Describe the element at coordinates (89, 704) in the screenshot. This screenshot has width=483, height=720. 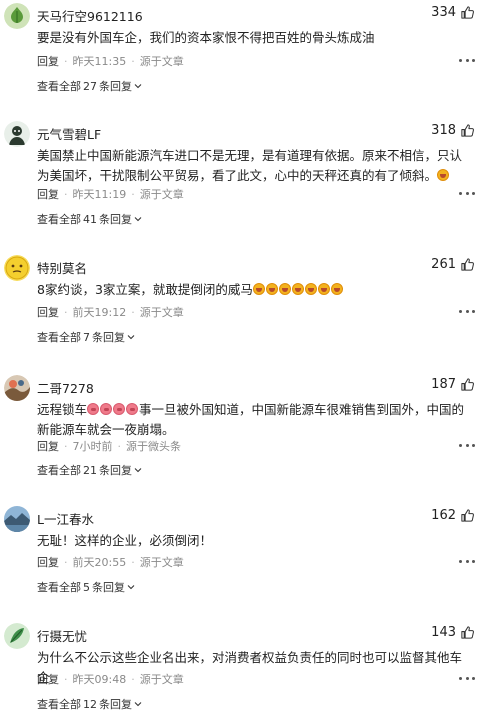
I see `view-all-replies: 查看全部 12 条回复` at that location.